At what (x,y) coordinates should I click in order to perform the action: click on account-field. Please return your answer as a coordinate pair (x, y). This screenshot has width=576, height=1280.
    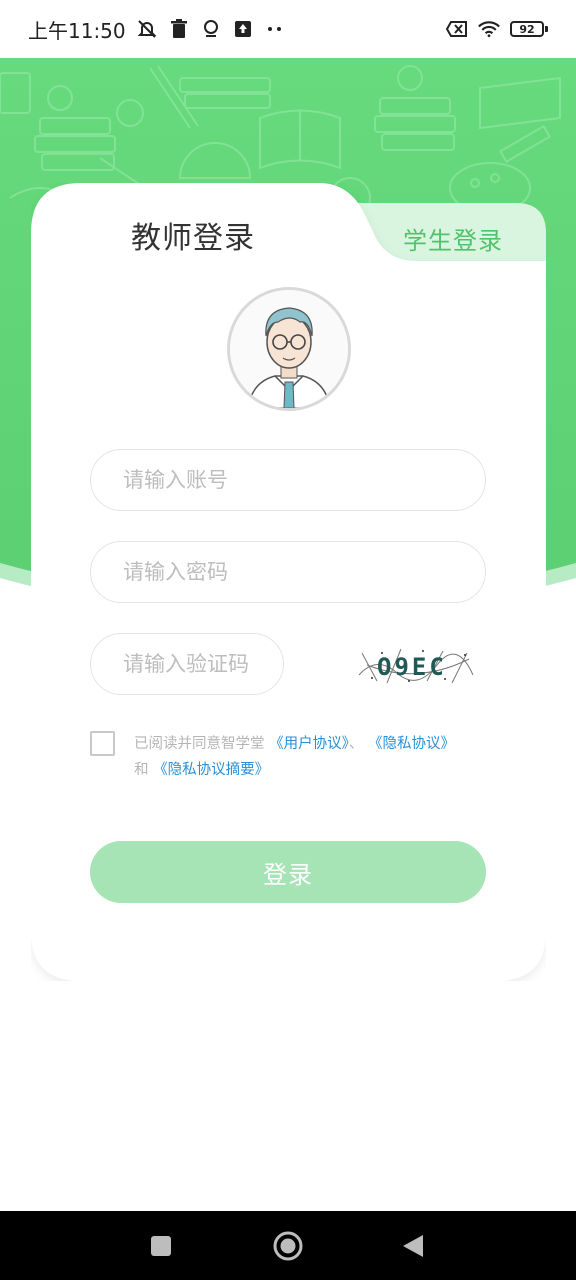
    Looking at the image, I should click on (288, 480).